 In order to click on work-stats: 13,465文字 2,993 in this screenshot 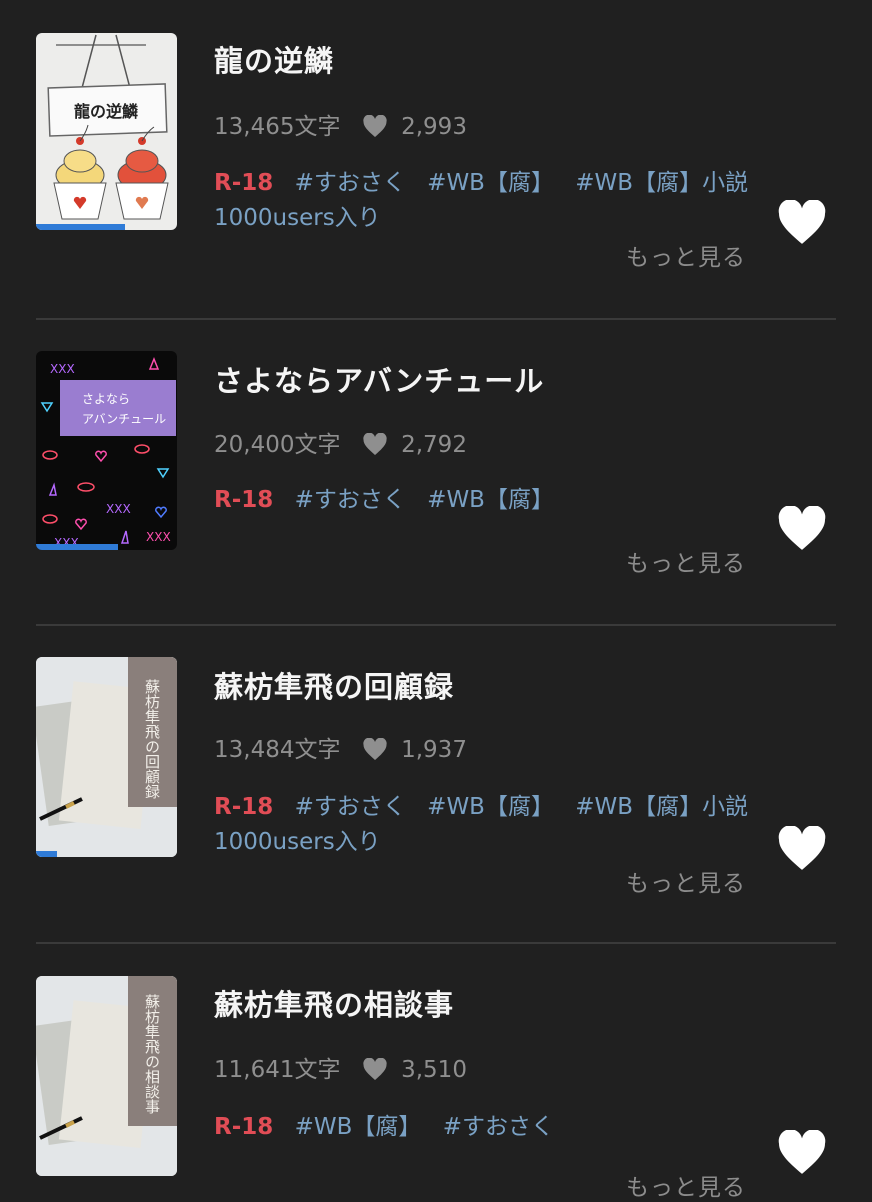, I will do `click(340, 124)`.